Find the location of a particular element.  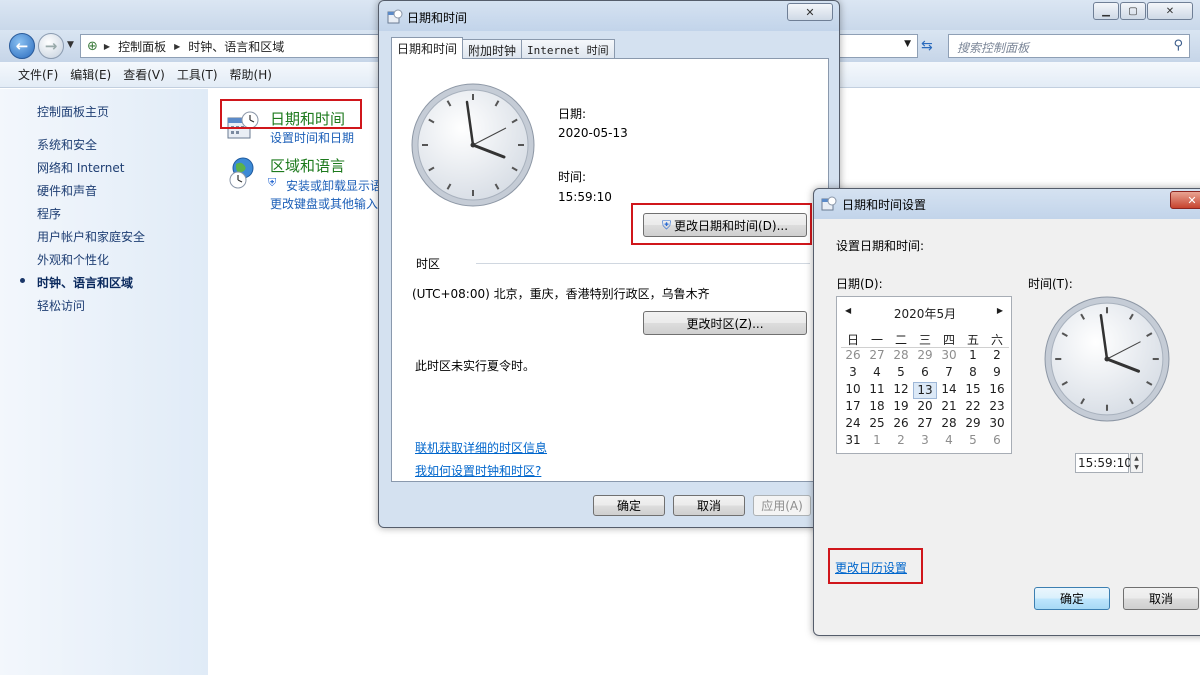

time-spinner: ▲ ▼ is located at coordinates (1136, 463).